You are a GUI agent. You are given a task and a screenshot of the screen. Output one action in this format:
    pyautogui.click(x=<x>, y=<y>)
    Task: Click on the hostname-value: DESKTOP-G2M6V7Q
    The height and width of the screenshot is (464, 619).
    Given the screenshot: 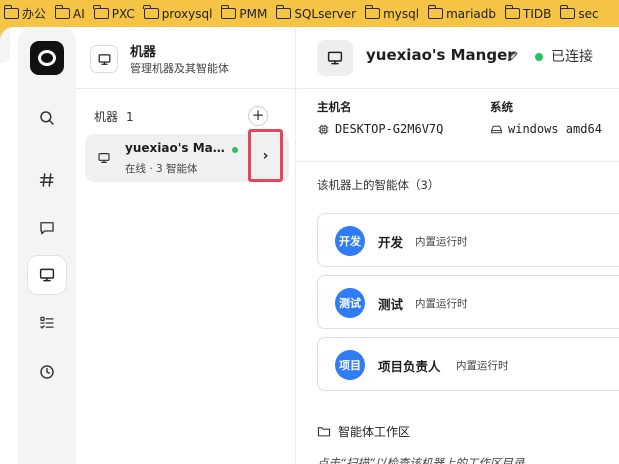 What is the action you would take?
    pyautogui.click(x=380, y=129)
    